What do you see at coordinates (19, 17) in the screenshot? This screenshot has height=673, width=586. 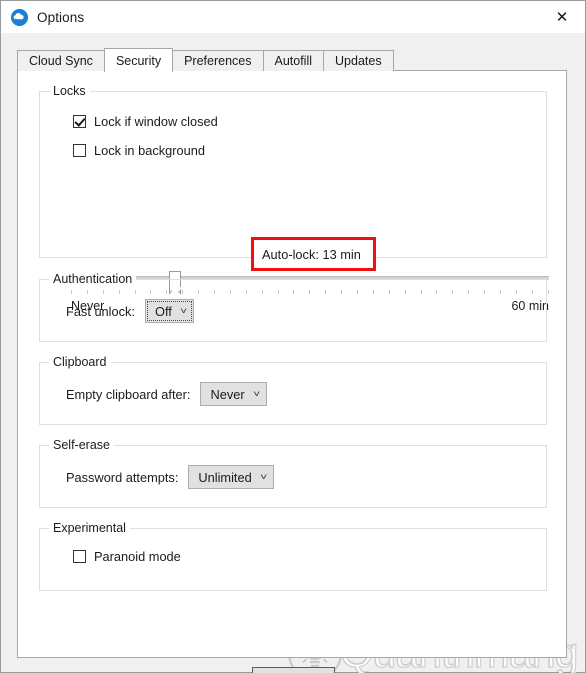 I see `cloud-circle-icon` at bounding box center [19, 17].